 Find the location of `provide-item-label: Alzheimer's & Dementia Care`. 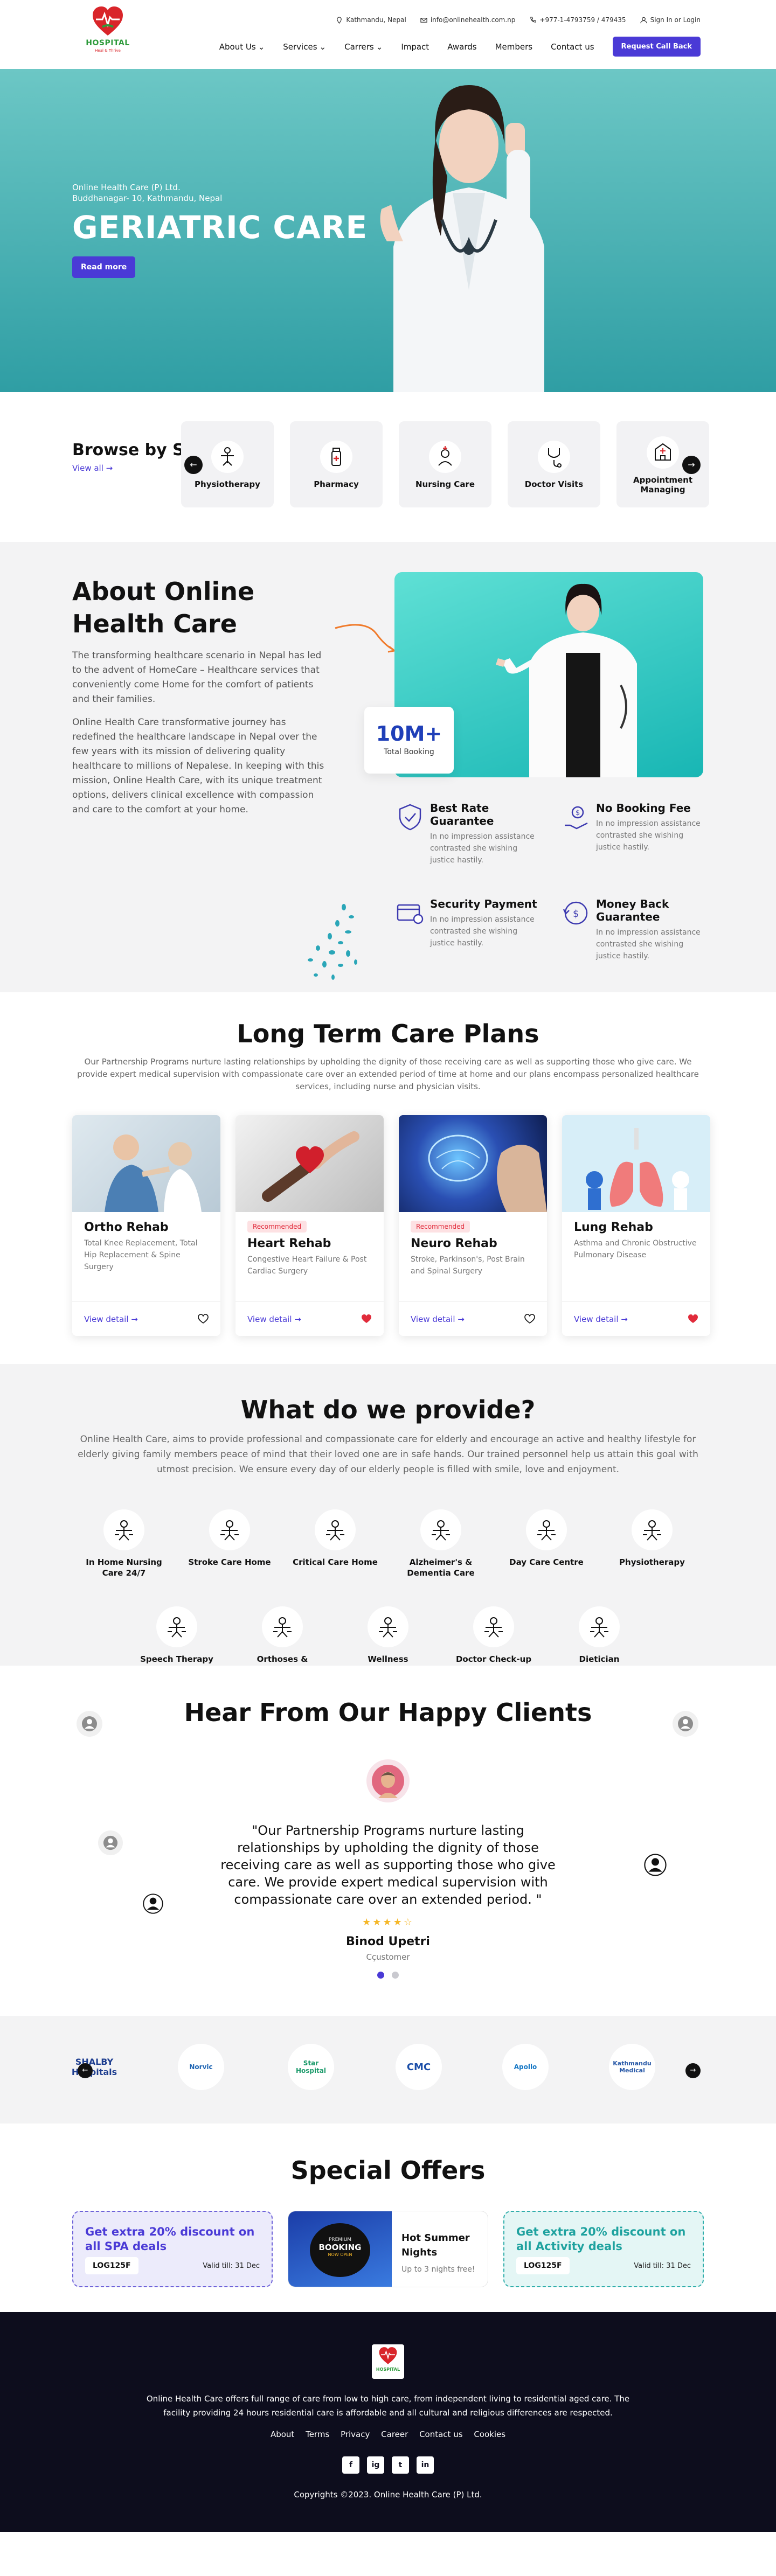

provide-item-label: Alzheimer's & Dementia Care is located at coordinates (441, 1568).